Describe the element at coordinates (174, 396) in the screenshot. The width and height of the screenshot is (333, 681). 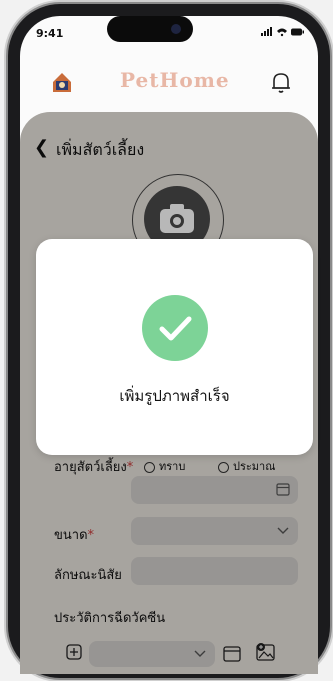
I see `success-message: เพิ่มรูปภาพสำเร็จ` at that location.